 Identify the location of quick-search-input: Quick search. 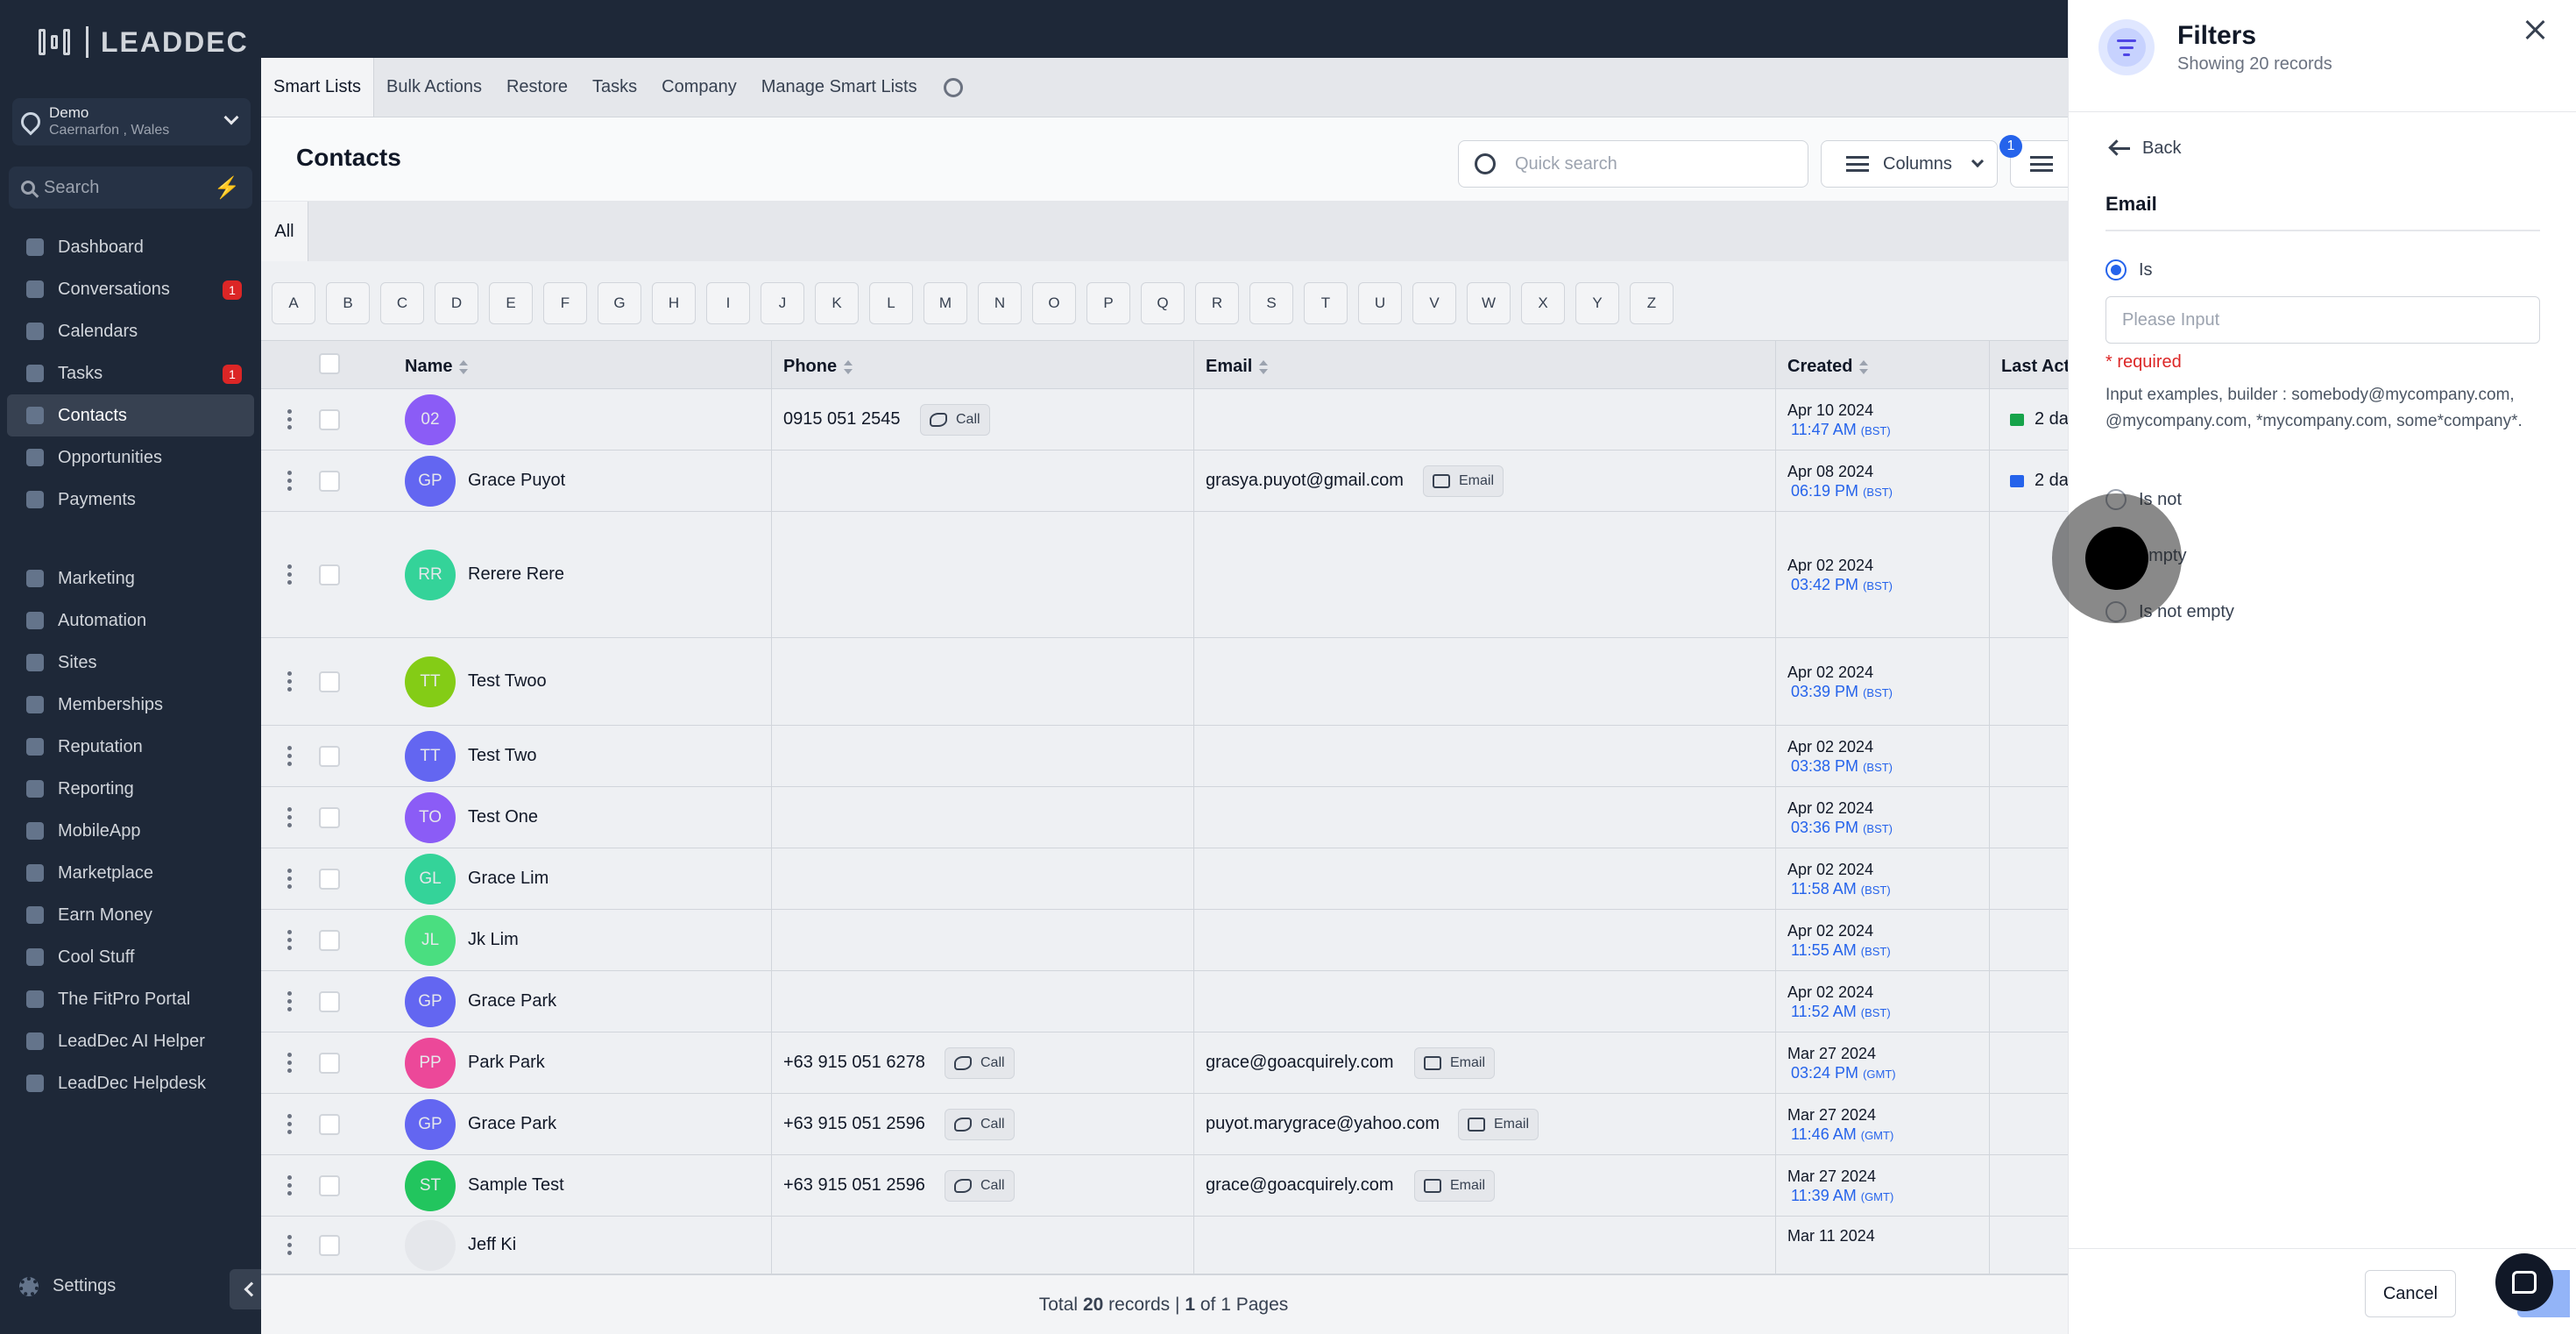
(1633, 164).